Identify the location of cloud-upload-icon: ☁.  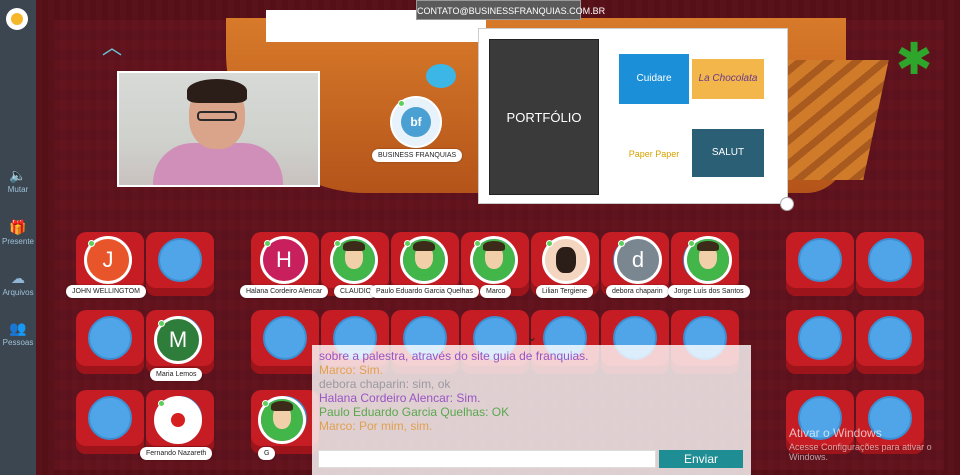
(18, 278).